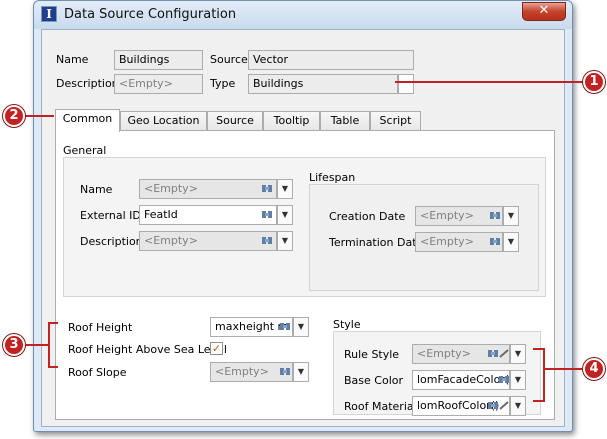 This screenshot has height=439, width=607. I want to click on general-description-value: <Empty>, so click(208, 241).